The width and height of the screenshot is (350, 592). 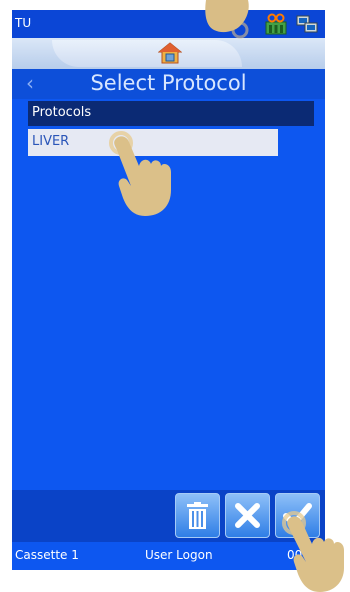 What do you see at coordinates (227, 19) in the screenshot?
I see `pointer-hand-top` at bounding box center [227, 19].